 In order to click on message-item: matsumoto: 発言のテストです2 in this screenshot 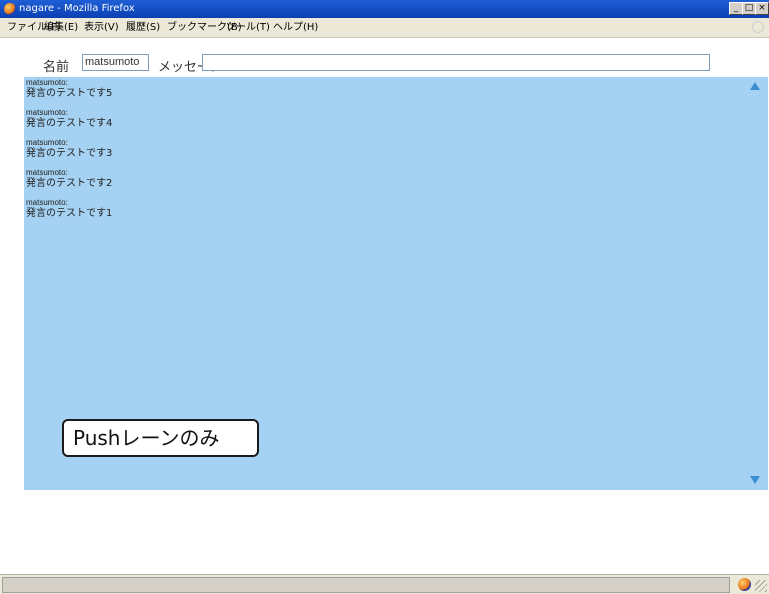, I will do `click(69, 179)`.